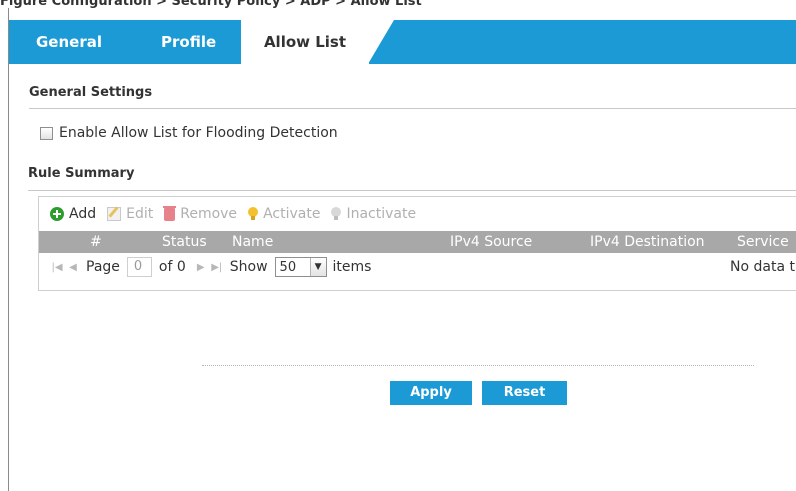 Image resolution: width=796 pixels, height=491 pixels. Describe the element at coordinates (96, 242) in the screenshot. I see `column-header-number: #` at that location.